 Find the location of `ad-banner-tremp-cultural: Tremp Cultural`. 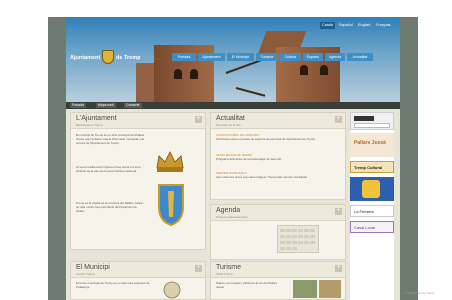

ad-banner-tremp-cultural: Tremp Cultural is located at coordinates (372, 167).